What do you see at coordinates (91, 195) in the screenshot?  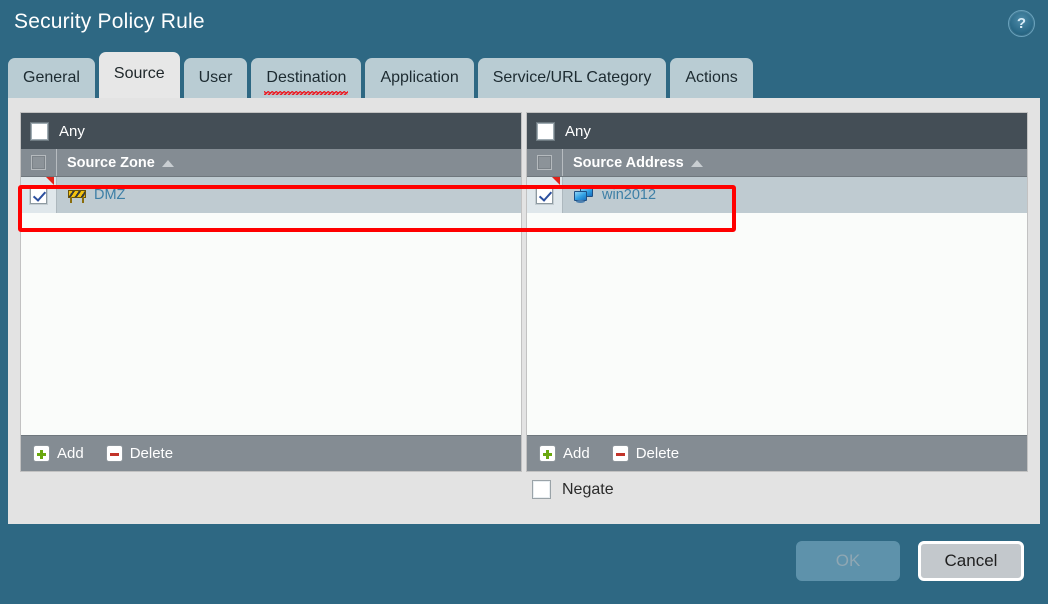 I see `source-zone-row-name-cell: DMZ` at bounding box center [91, 195].